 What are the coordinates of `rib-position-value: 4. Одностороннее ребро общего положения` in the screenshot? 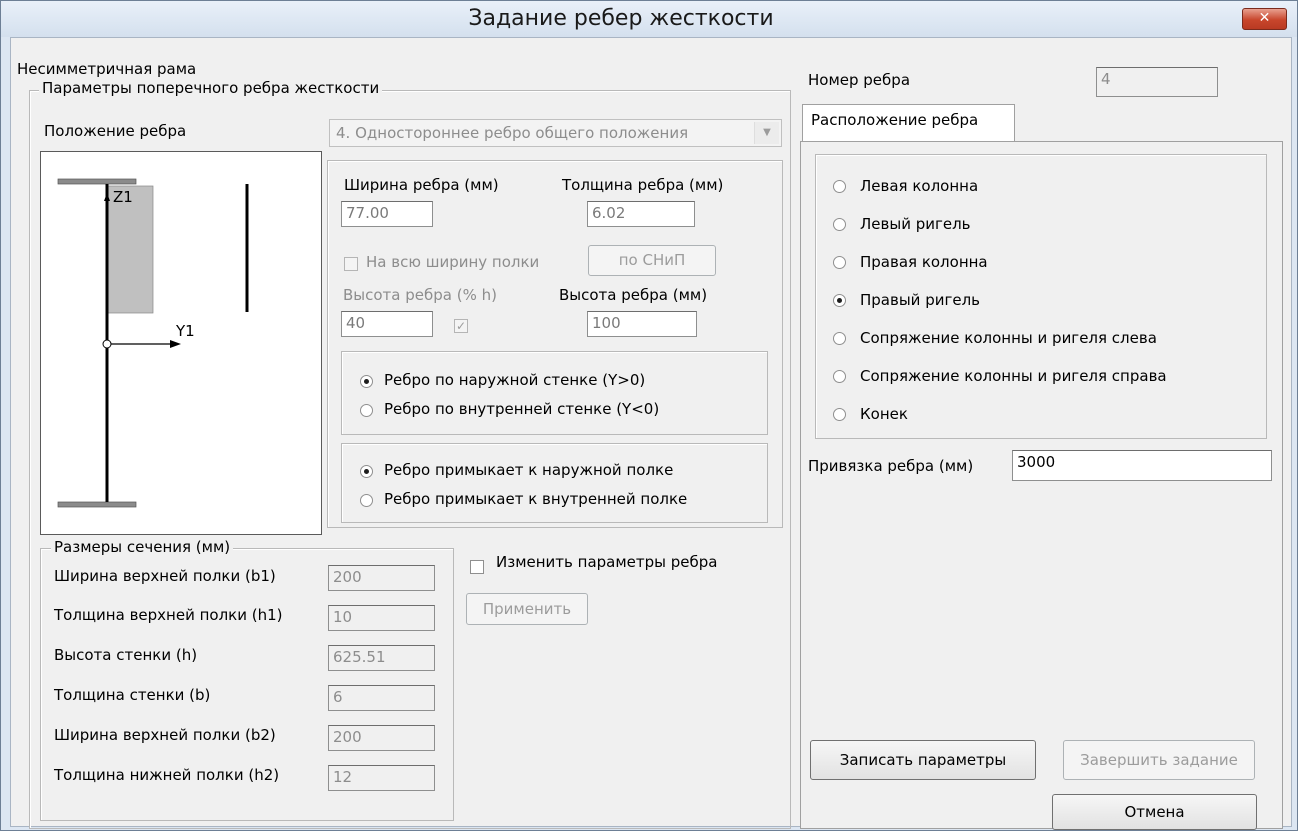 It's located at (512, 133).